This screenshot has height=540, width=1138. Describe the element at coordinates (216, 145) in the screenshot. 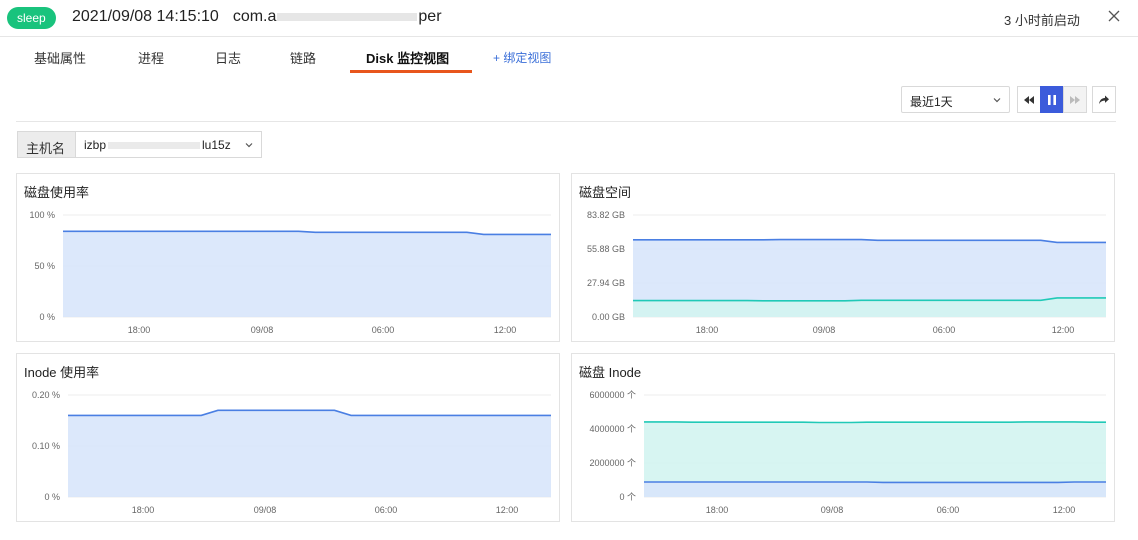

I see `host-value-suffix: lu15z` at that location.